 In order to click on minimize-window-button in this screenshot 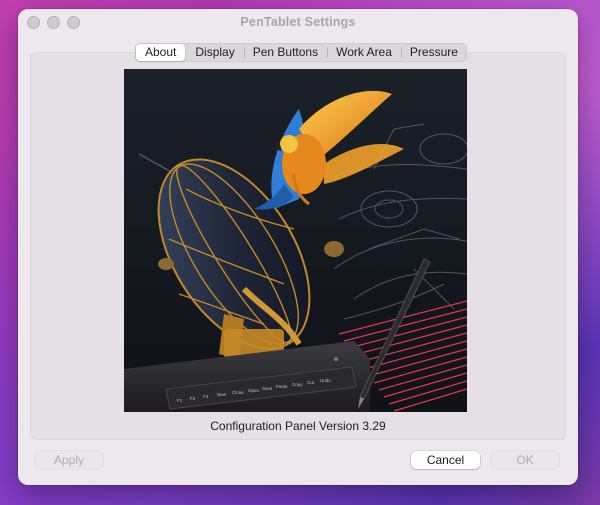, I will do `click(53, 22)`.